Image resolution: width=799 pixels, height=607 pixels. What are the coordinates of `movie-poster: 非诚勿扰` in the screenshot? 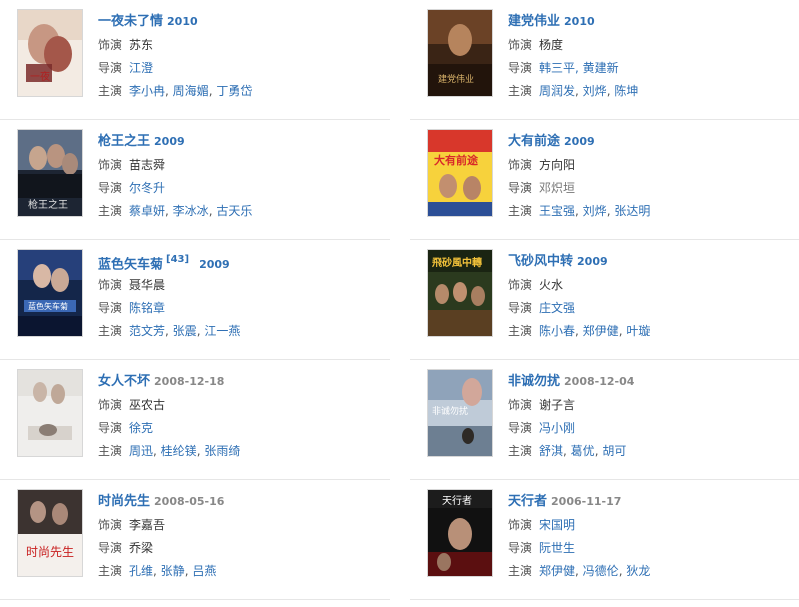 It's located at (460, 413).